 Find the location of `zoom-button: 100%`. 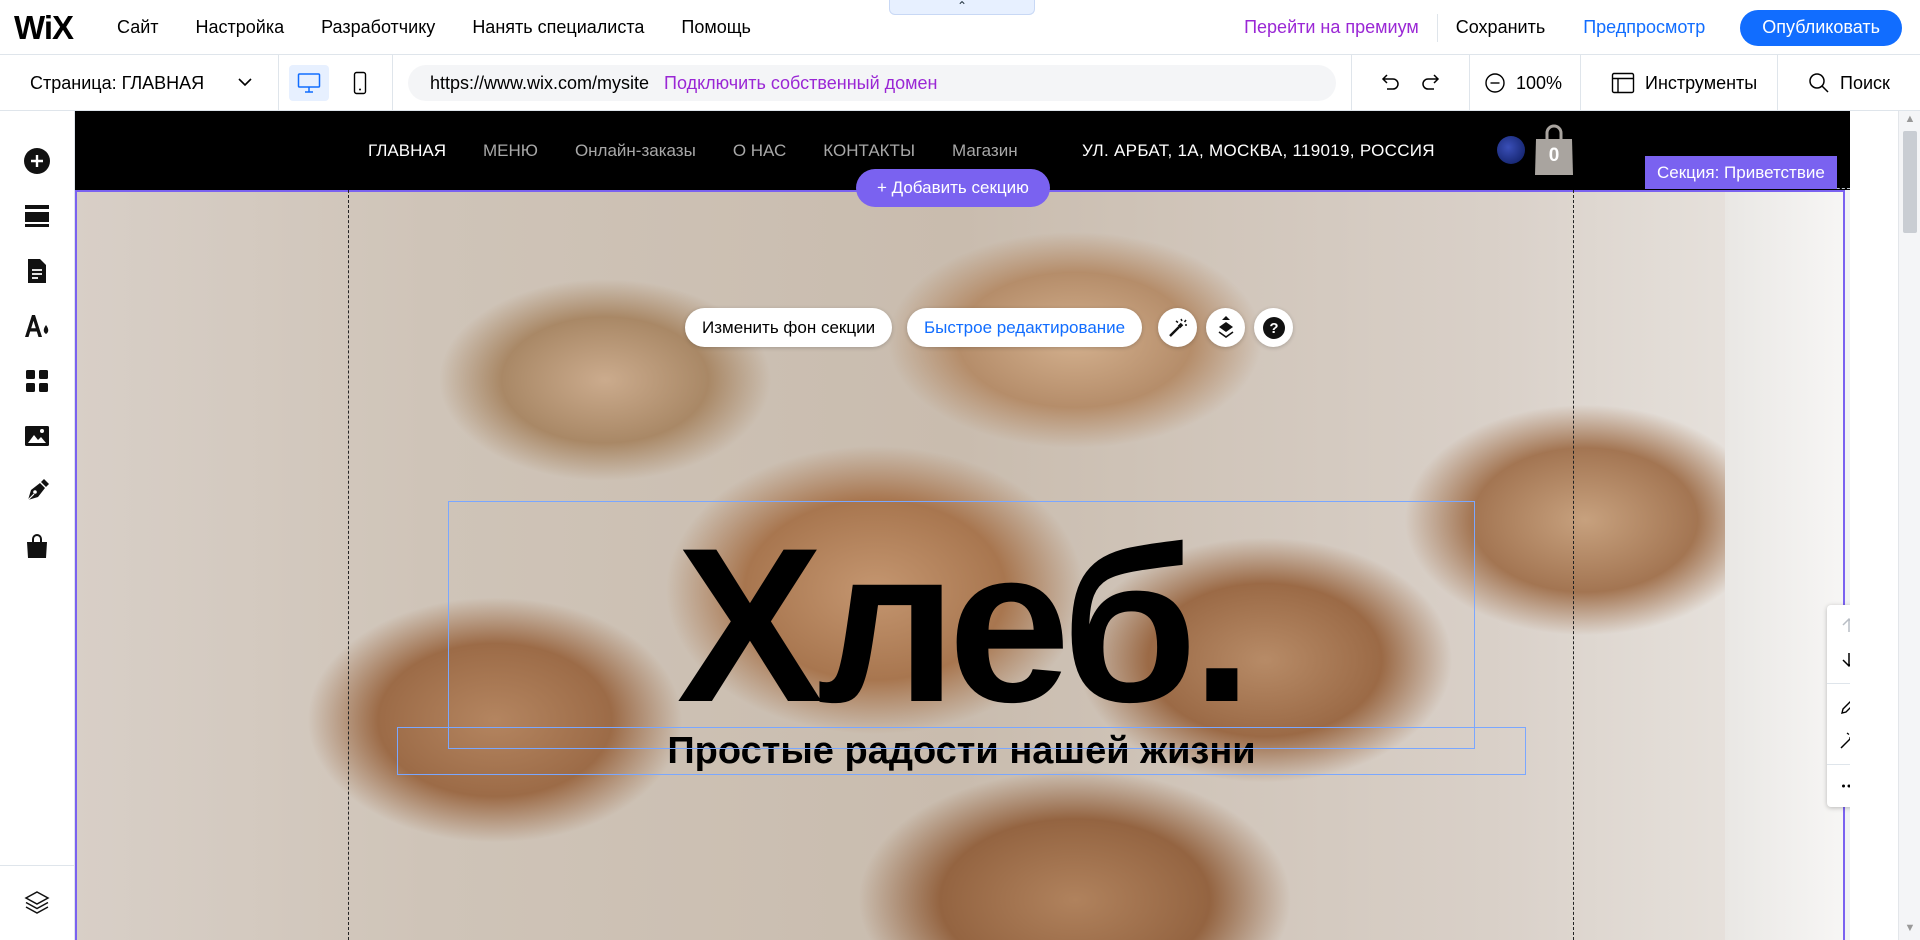

zoom-button: 100% is located at coordinates (1523, 83).